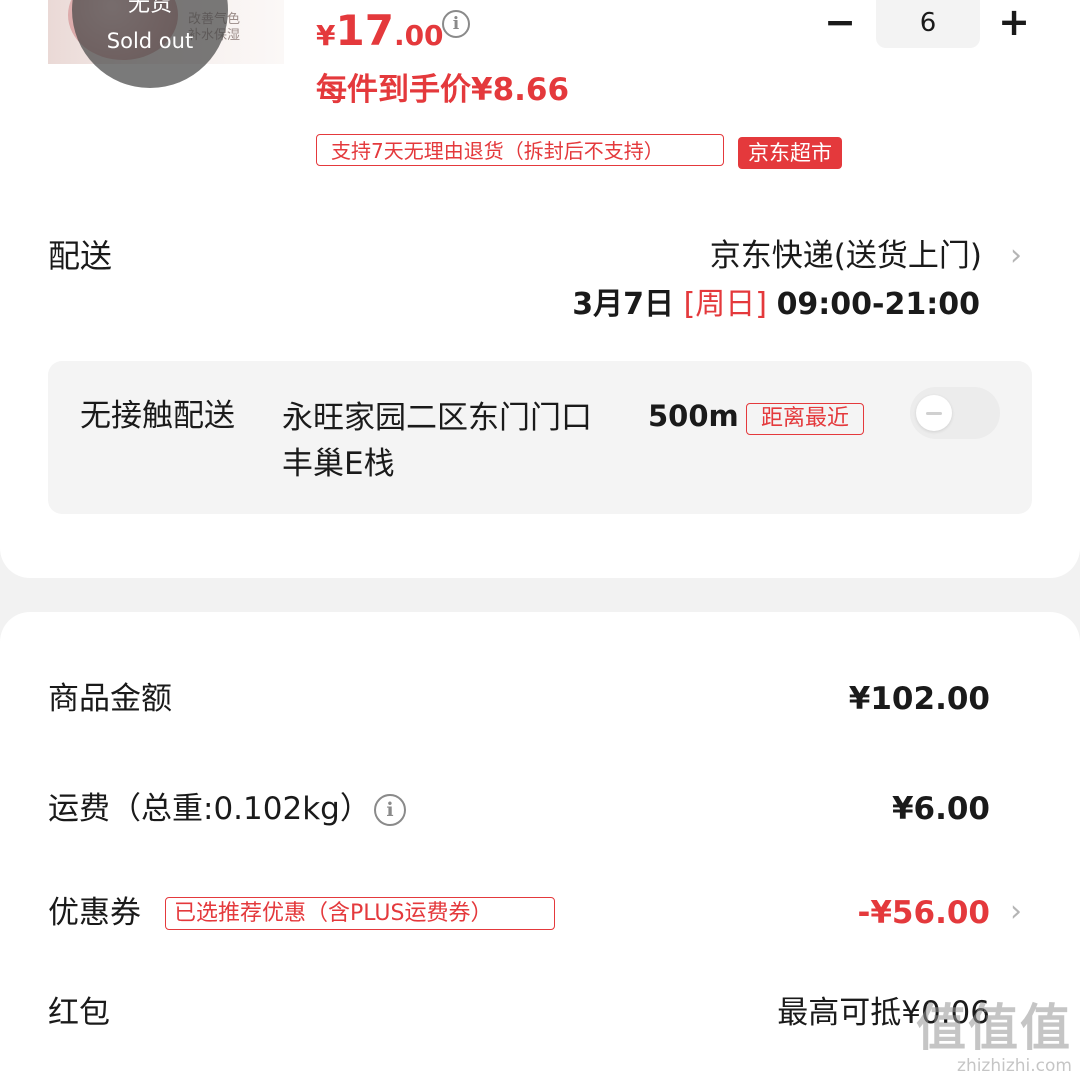 The height and width of the screenshot is (1080, 1080). I want to click on price-info-icon: i, so click(456, 24).